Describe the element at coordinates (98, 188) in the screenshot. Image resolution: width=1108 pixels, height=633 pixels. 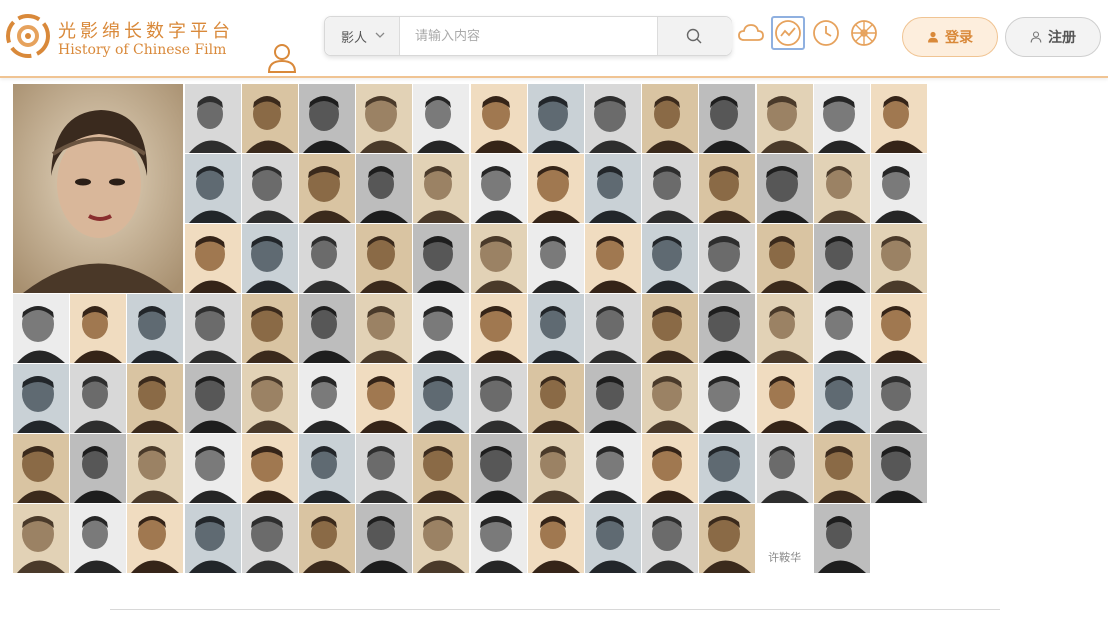
I see `featured-portrait-tile` at that location.